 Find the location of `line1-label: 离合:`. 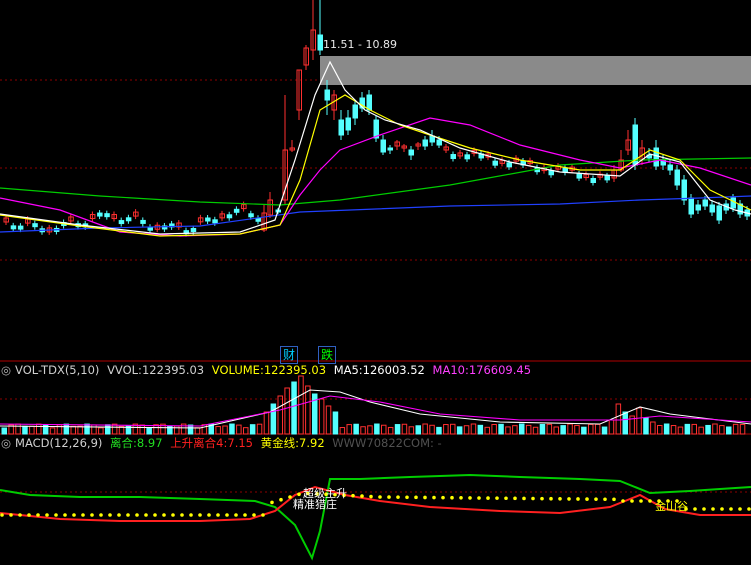

line1-label: 离合: is located at coordinates (123, 443).